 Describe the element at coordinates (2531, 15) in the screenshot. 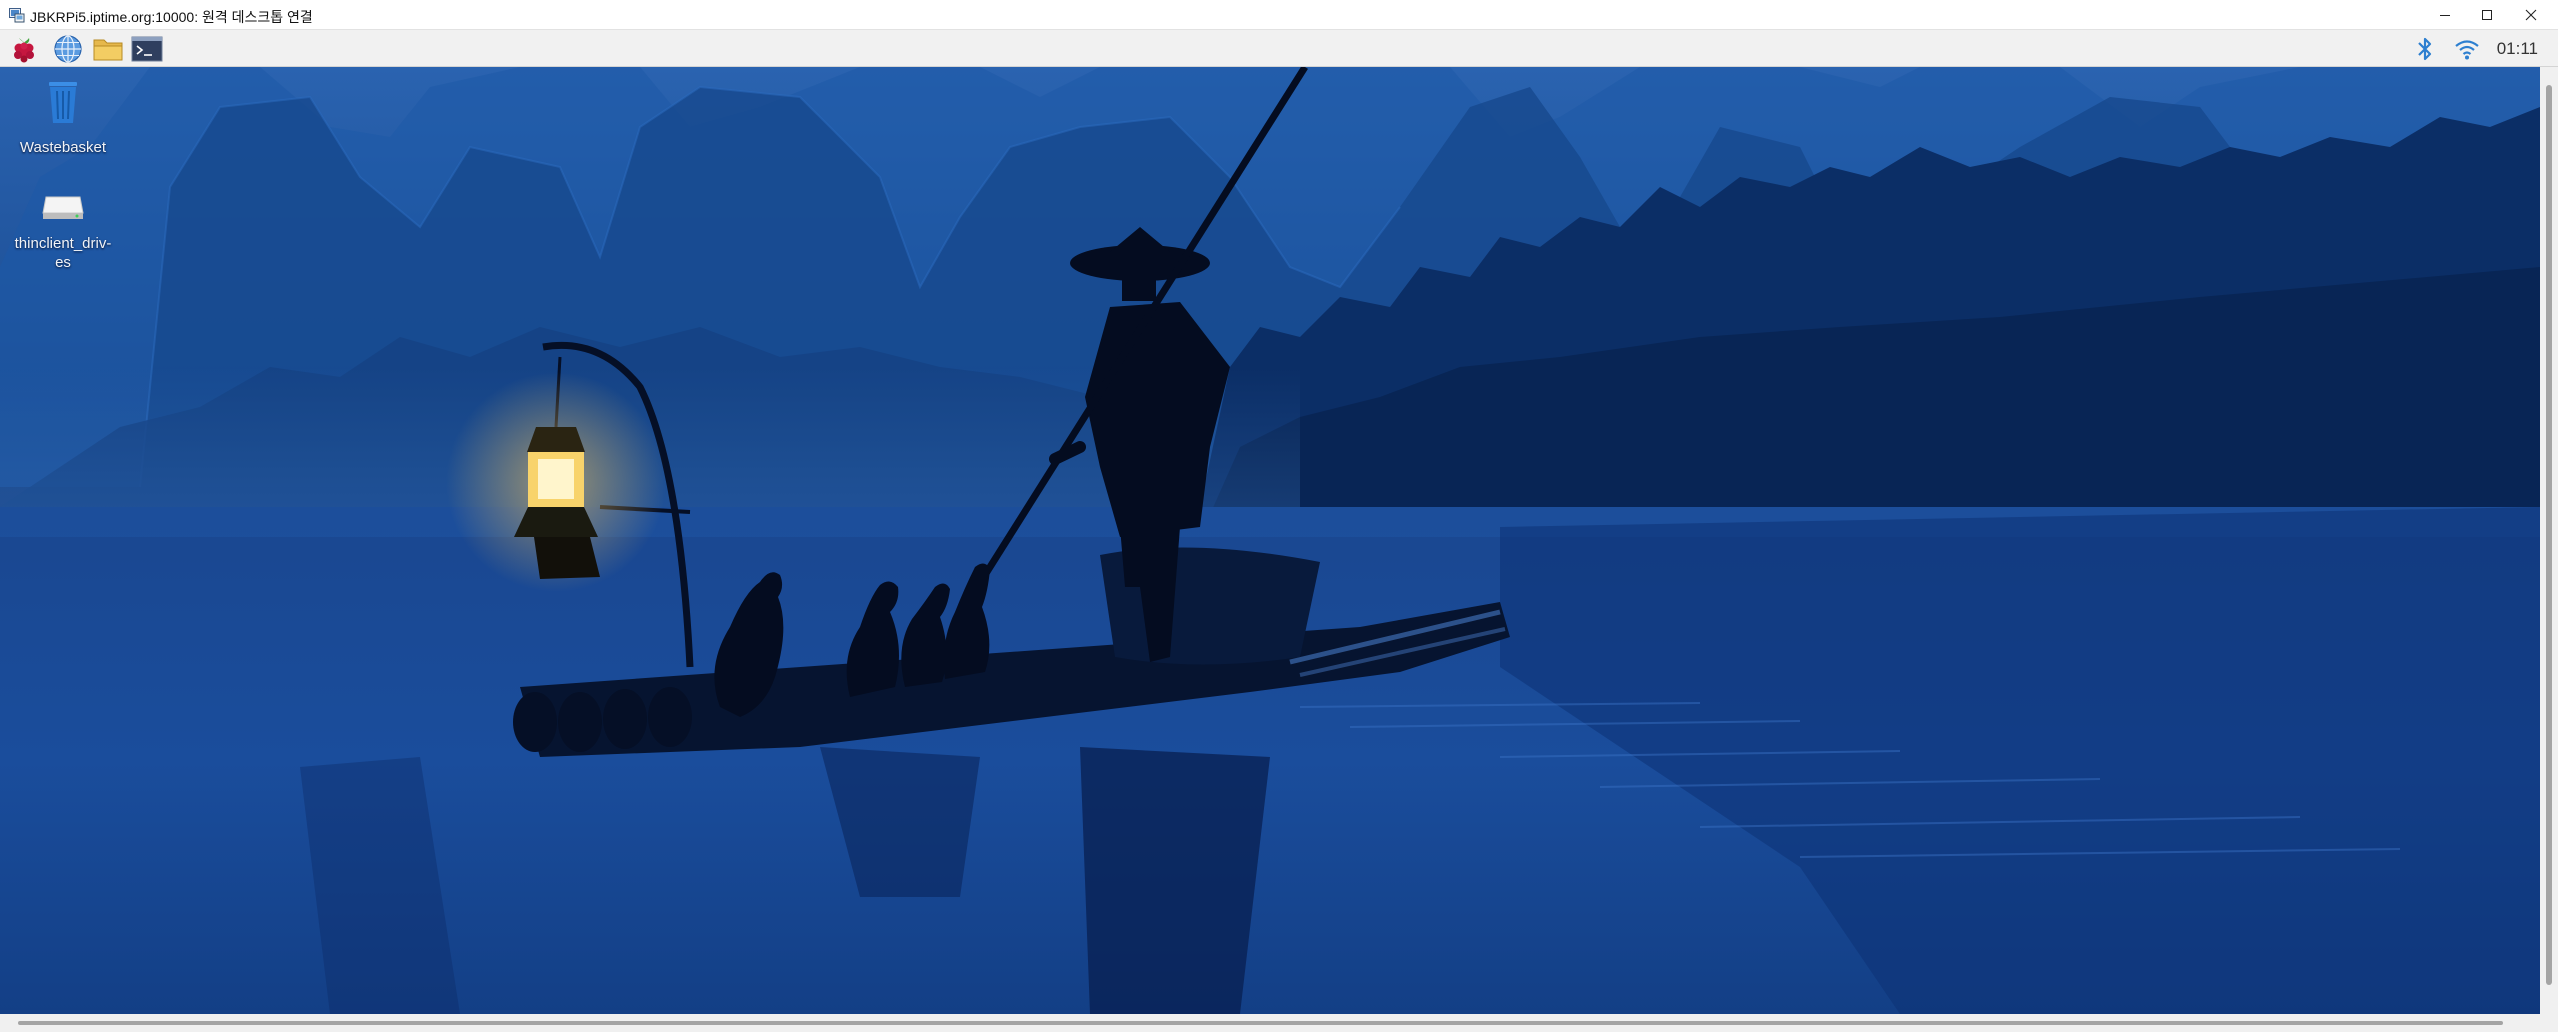

I see `close-icon` at that location.